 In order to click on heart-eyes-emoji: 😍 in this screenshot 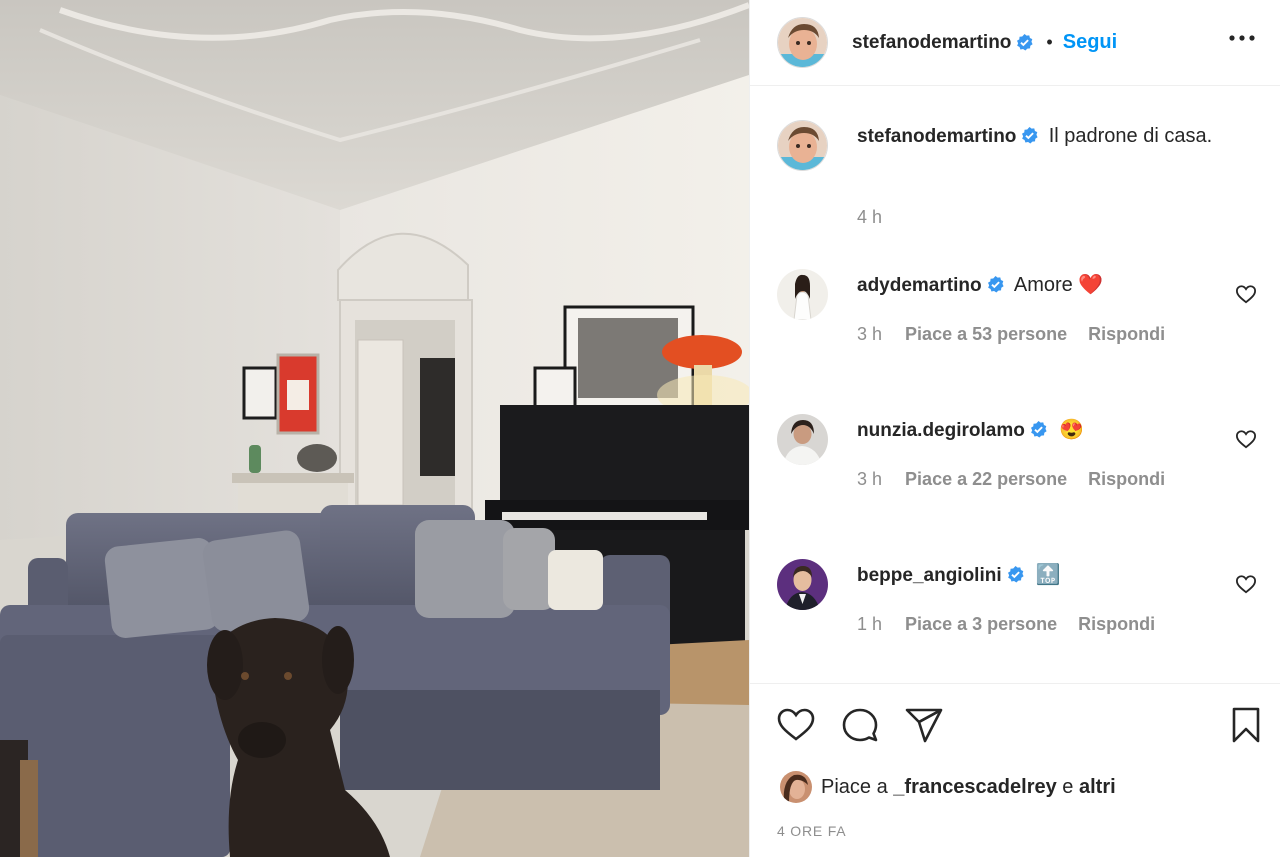, I will do `click(1072, 430)`.